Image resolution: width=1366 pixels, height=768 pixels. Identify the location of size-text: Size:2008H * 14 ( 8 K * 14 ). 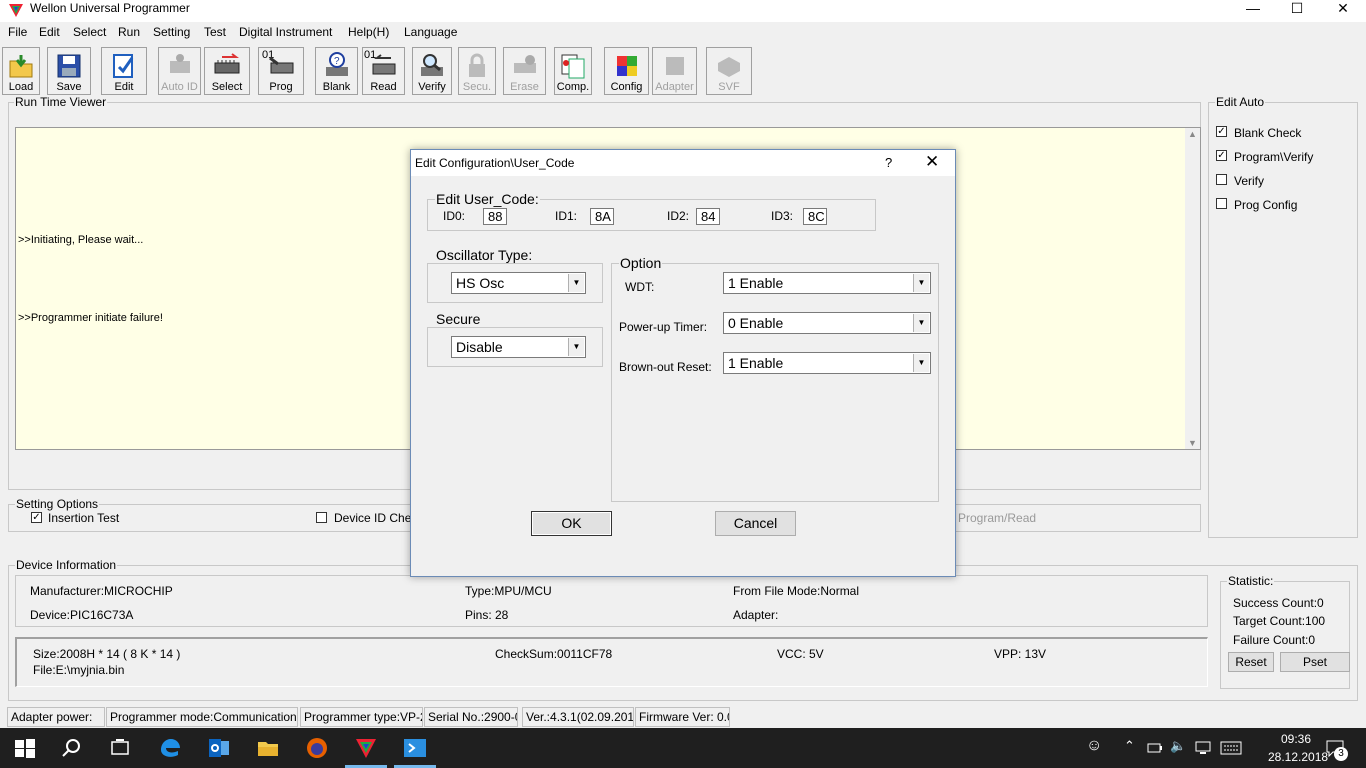
(107, 654).